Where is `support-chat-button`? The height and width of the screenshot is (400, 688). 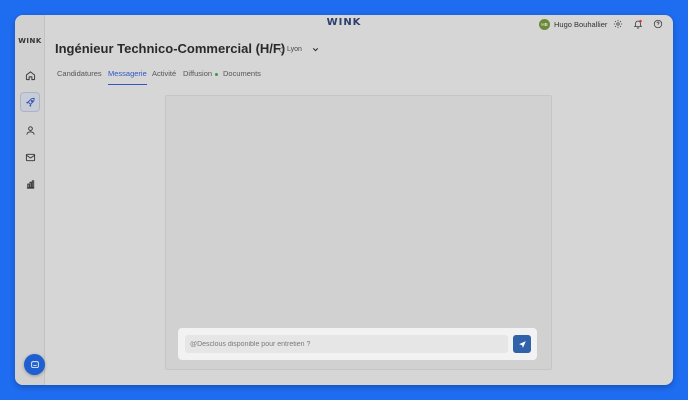 support-chat-button is located at coordinates (34, 364).